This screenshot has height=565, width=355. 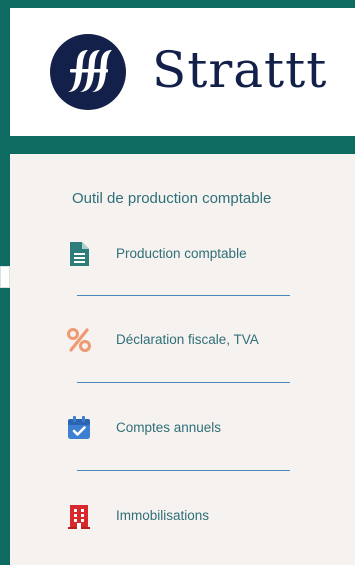 What do you see at coordinates (182, 145) in the screenshot?
I see `header-divider-band` at bounding box center [182, 145].